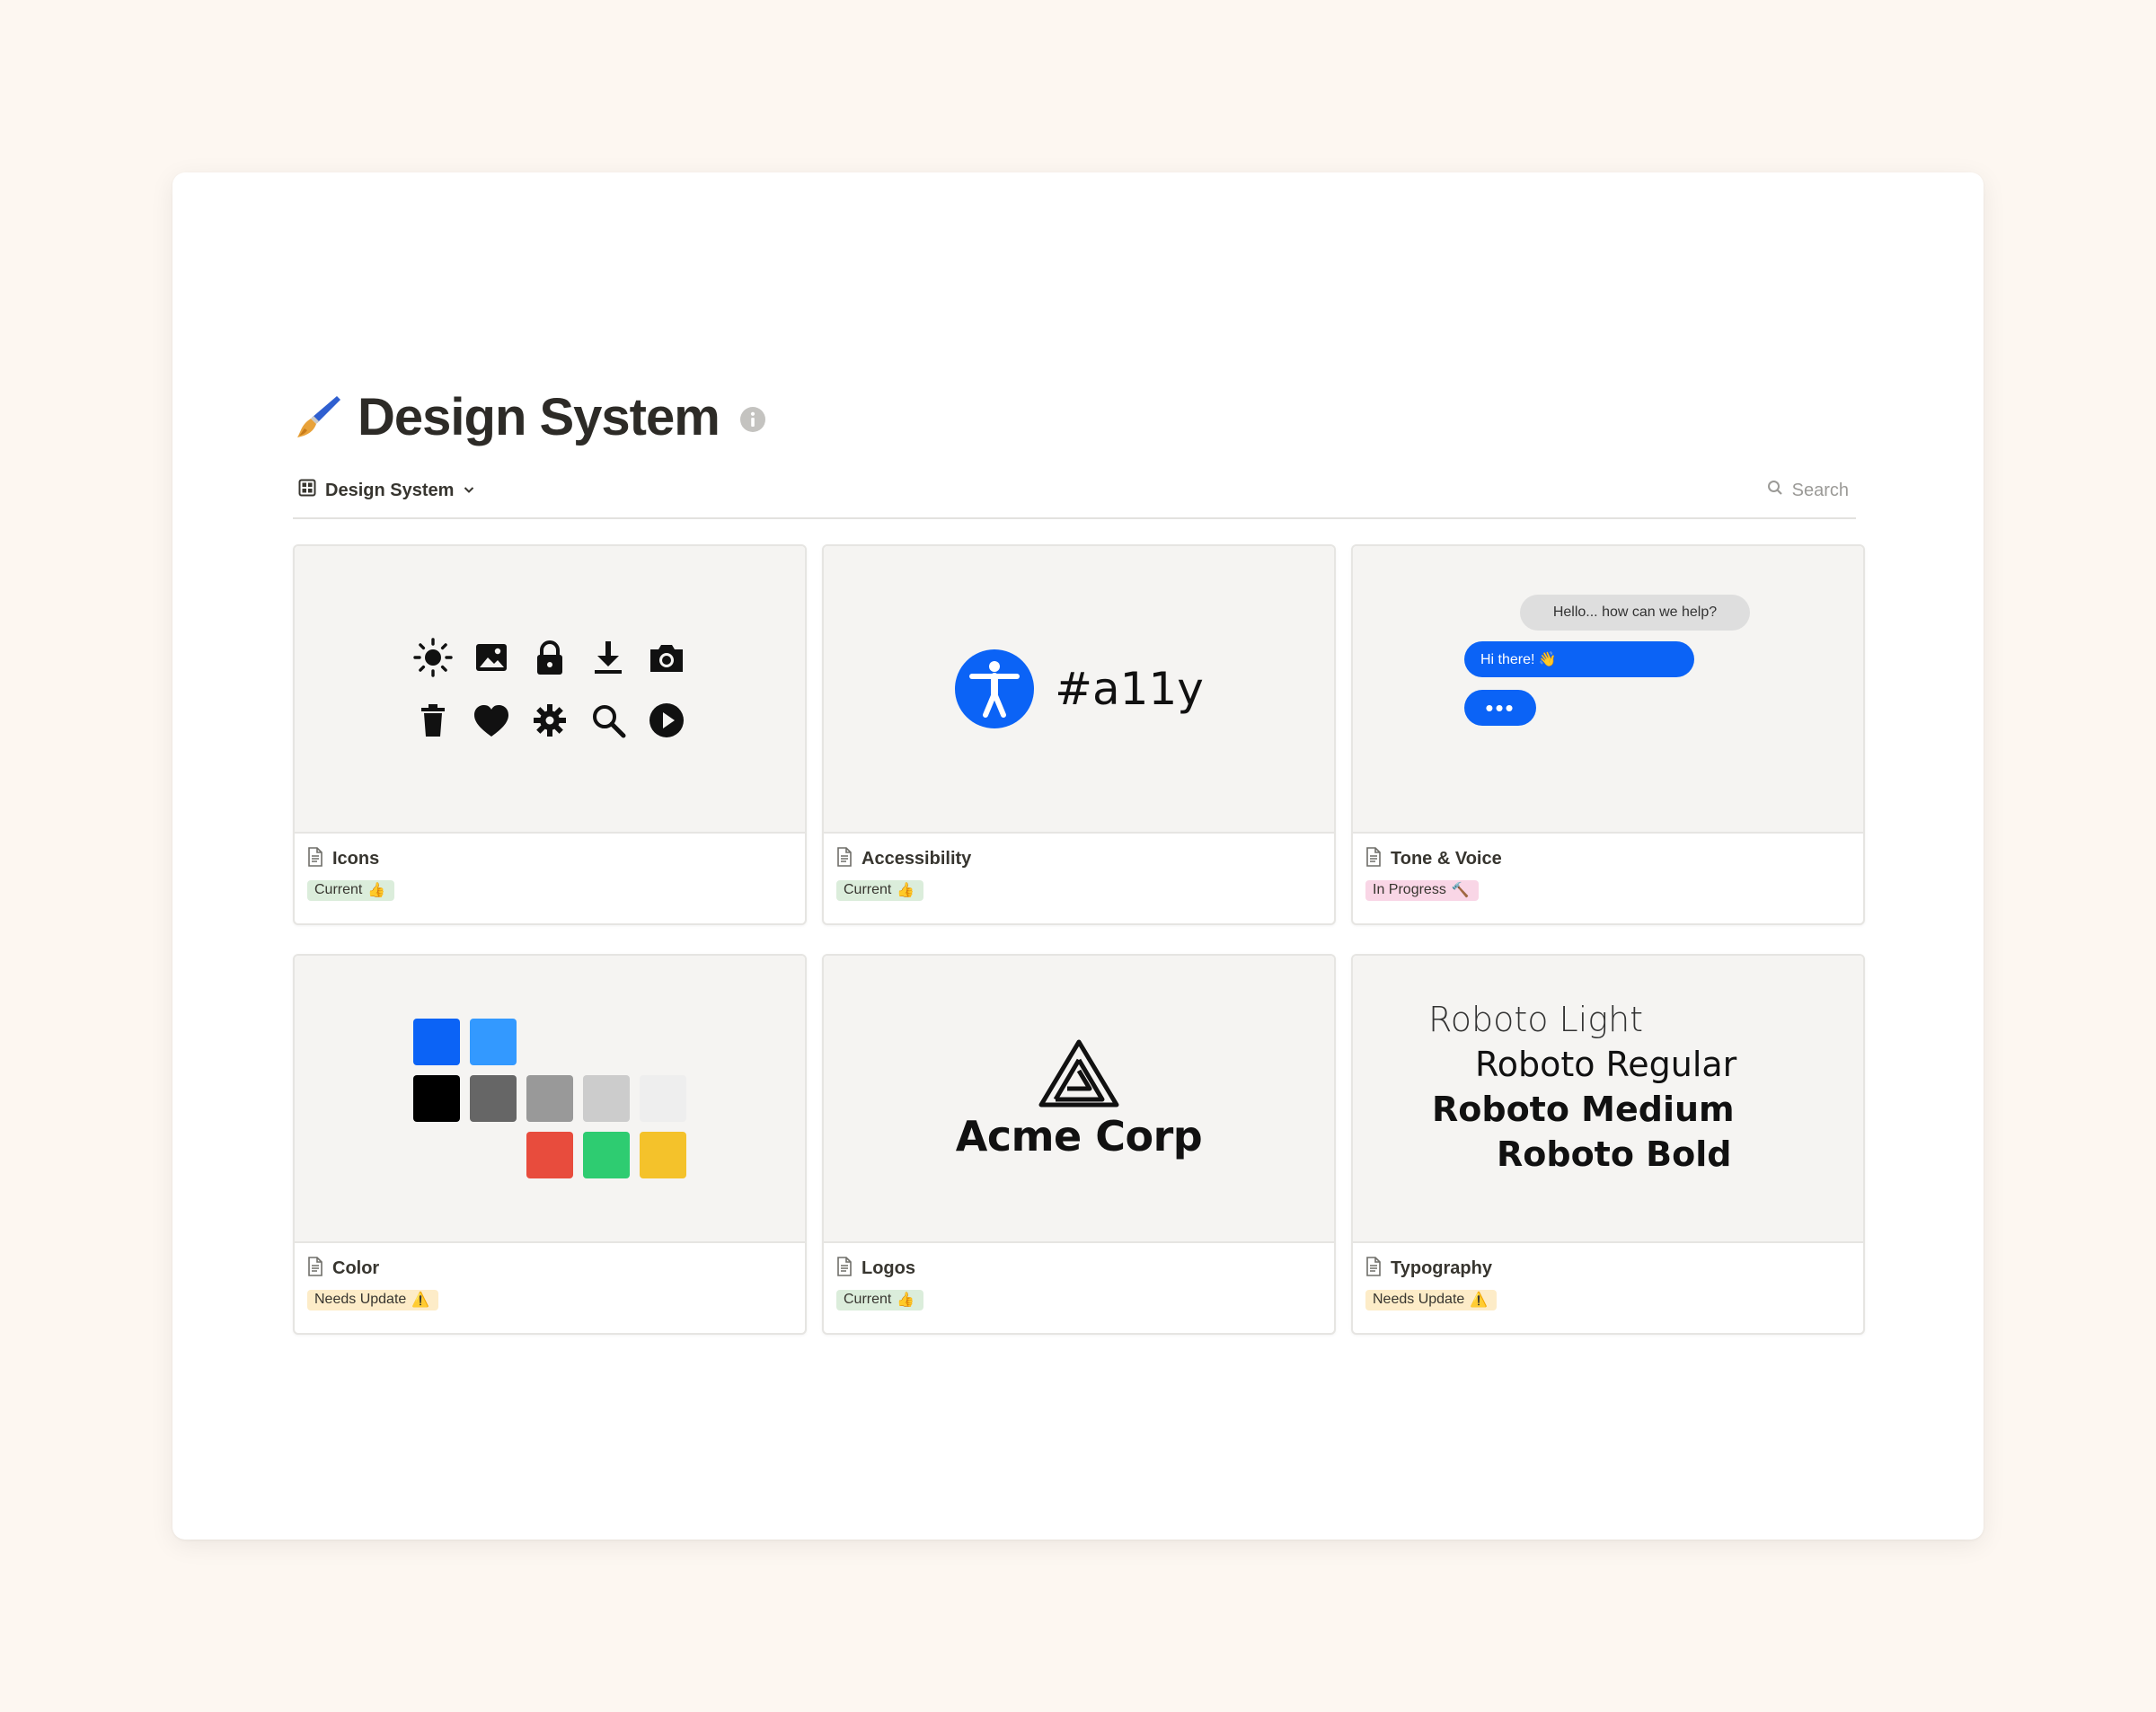  I want to click on play-icon, so click(667, 720).